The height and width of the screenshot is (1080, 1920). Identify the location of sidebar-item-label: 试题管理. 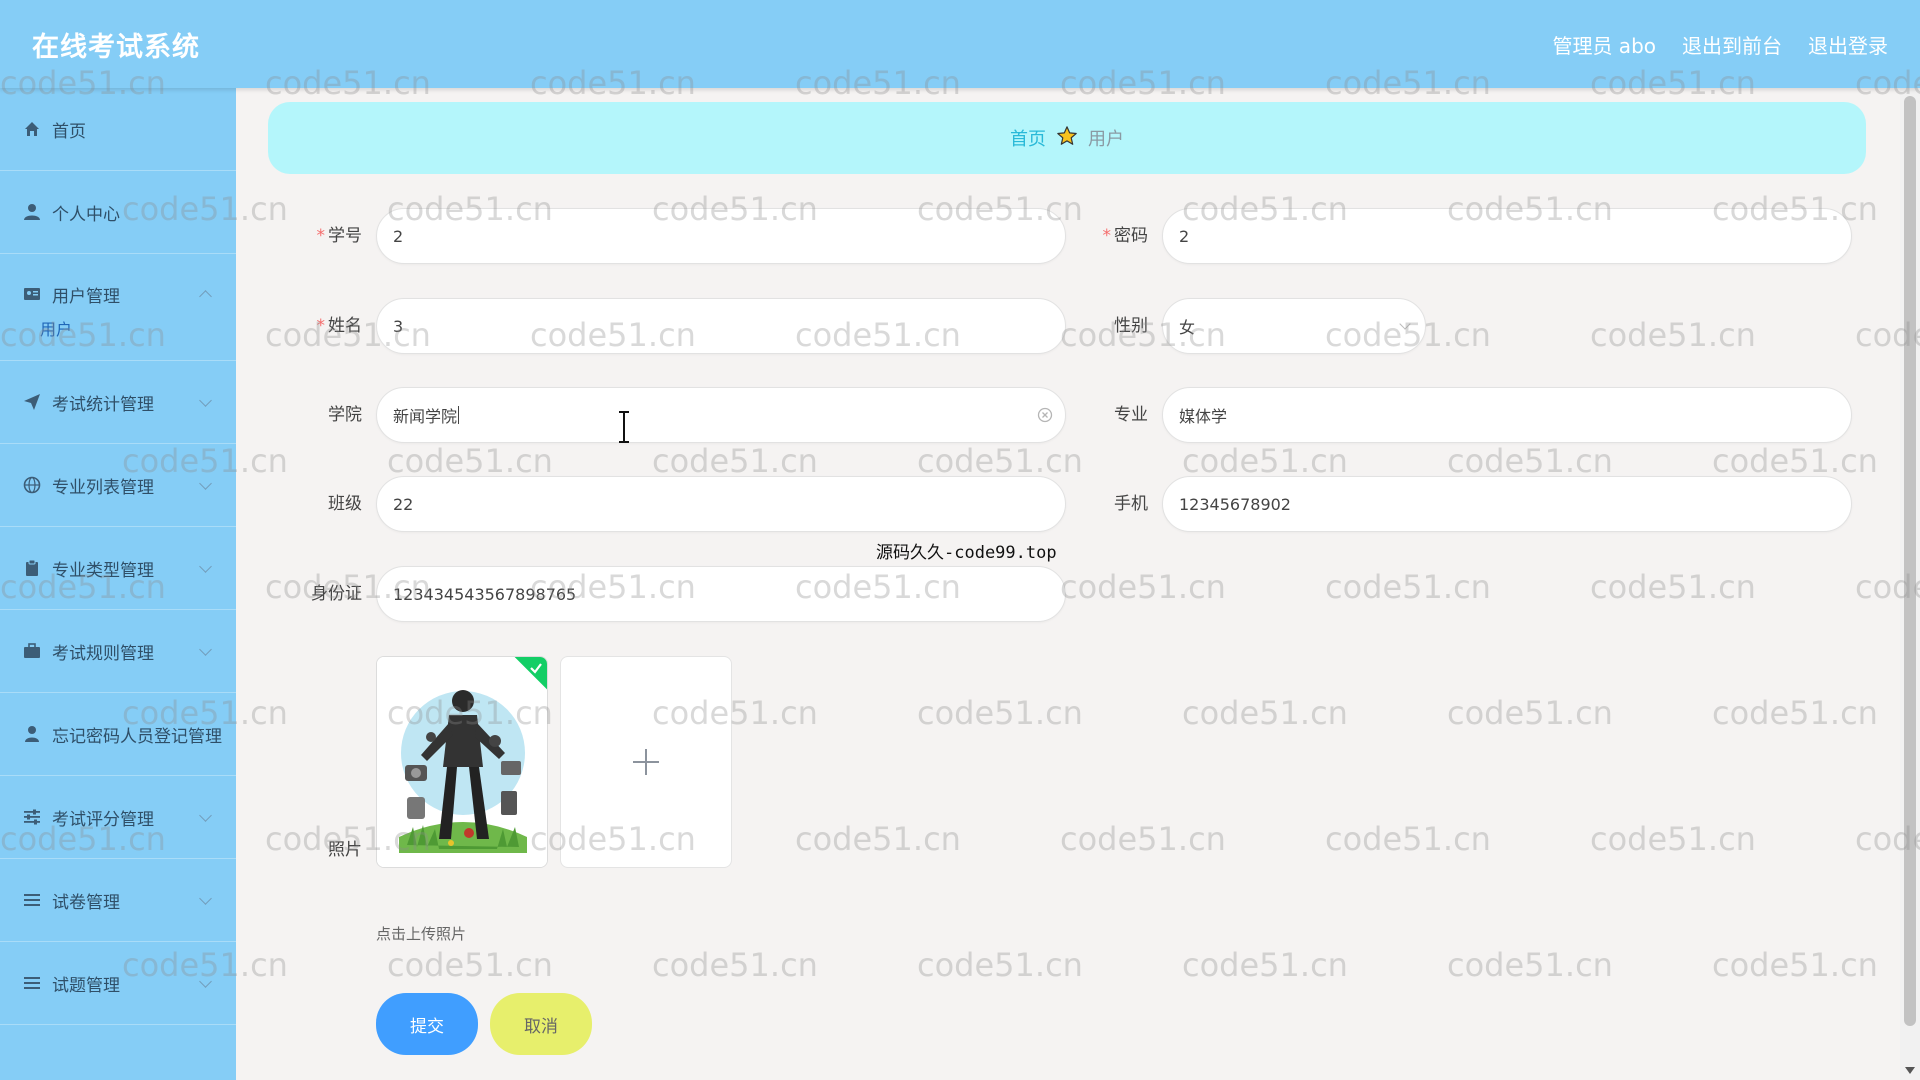
(86, 985).